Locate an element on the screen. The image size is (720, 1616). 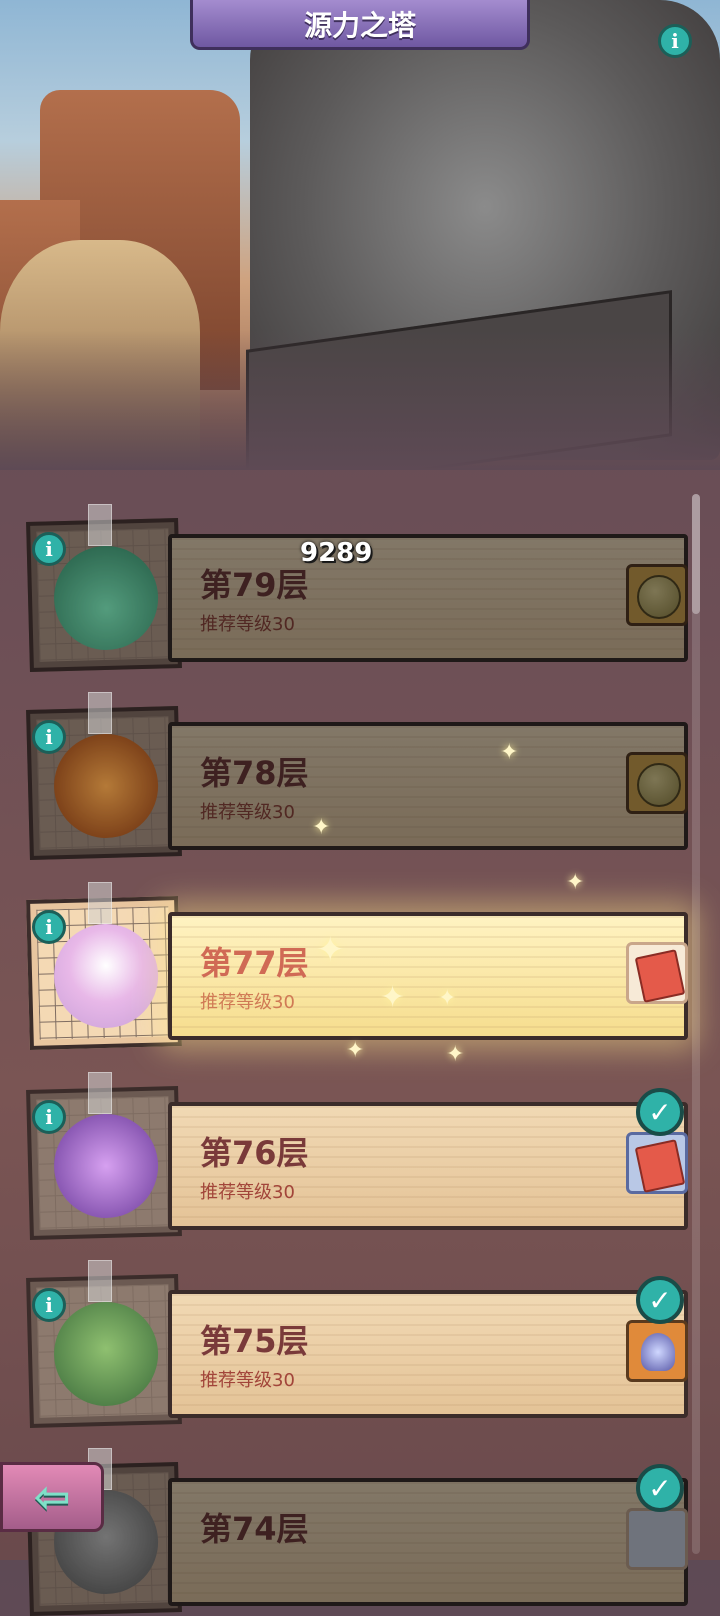
floor-card: 第77层 推荐等级30 is located at coordinates (428, 976).